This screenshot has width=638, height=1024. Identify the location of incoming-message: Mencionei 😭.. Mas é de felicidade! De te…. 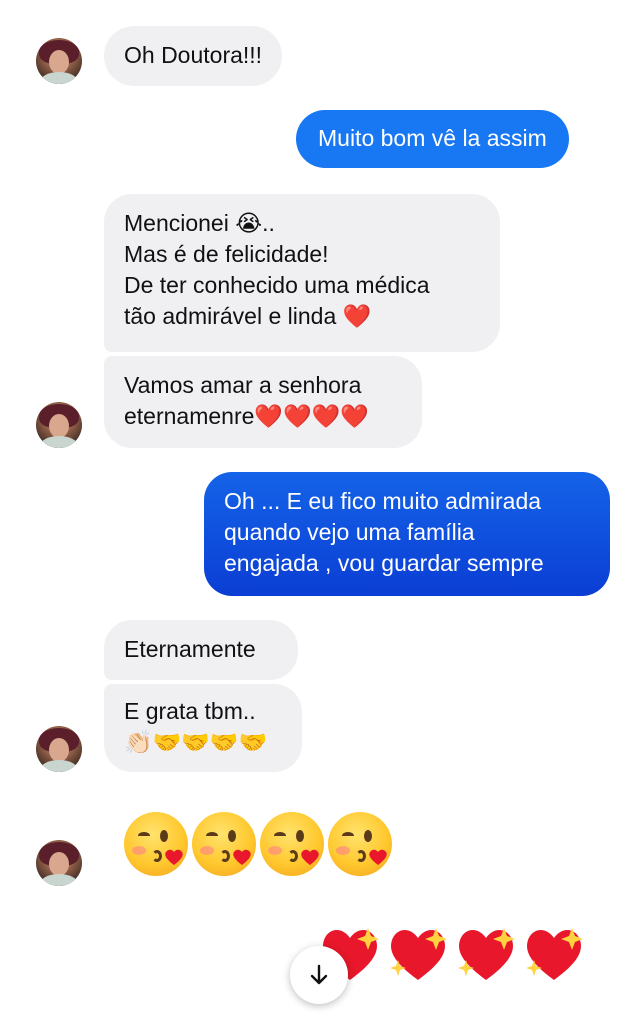
(302, 273).